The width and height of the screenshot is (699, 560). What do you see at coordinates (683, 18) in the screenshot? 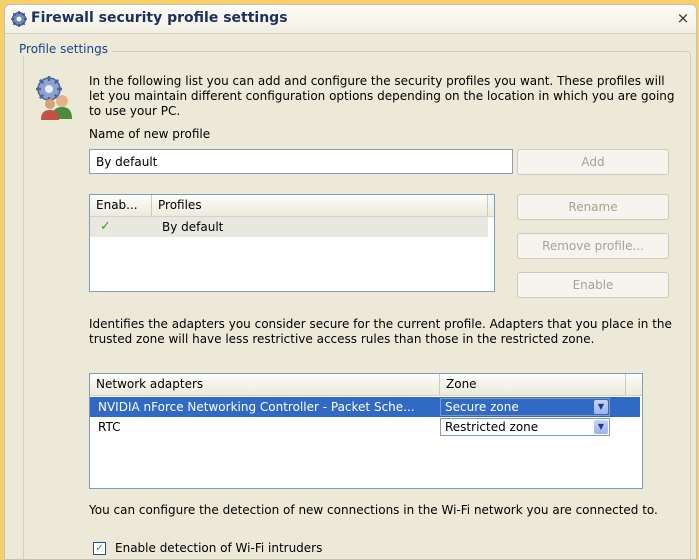
I see `close-button: ×` at bounding box center [683, 18].